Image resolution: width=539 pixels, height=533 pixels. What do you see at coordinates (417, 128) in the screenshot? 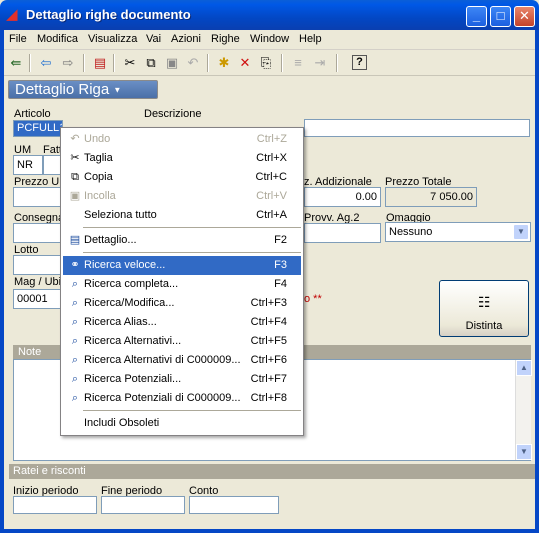
I see `descrizione-field` at bounding box center [417, 128].